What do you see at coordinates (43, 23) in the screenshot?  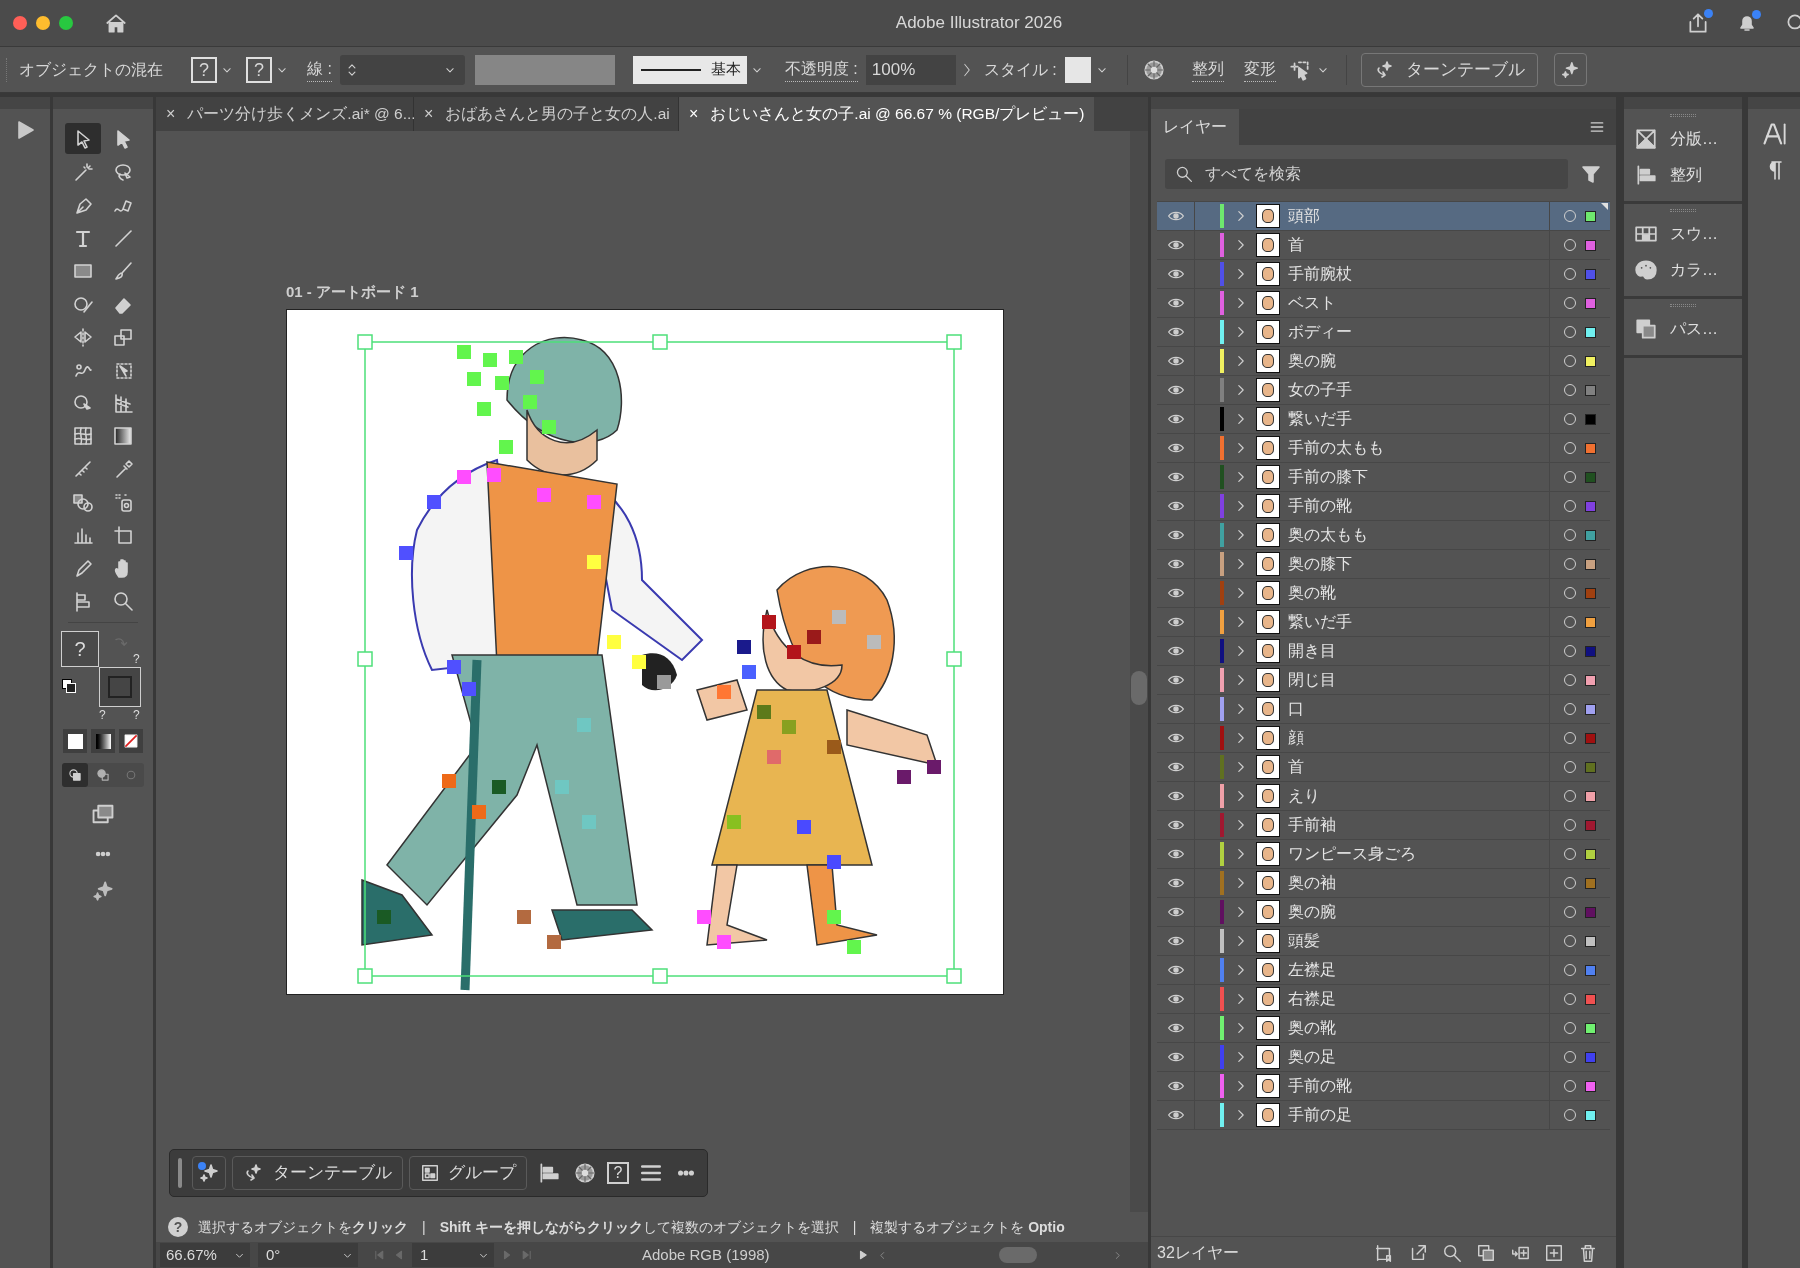 I see `minimize-window-button` at bounding box center [43, 23].